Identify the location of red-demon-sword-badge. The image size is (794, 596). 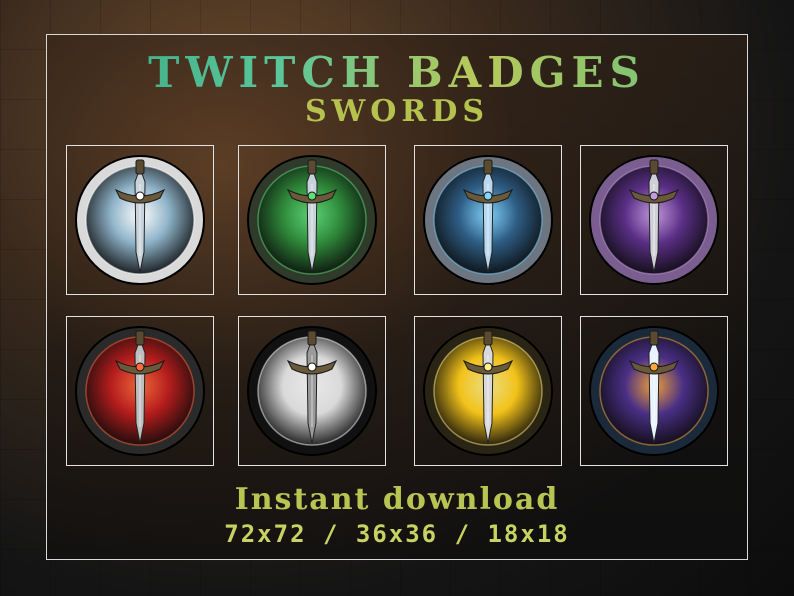
(140, 391).